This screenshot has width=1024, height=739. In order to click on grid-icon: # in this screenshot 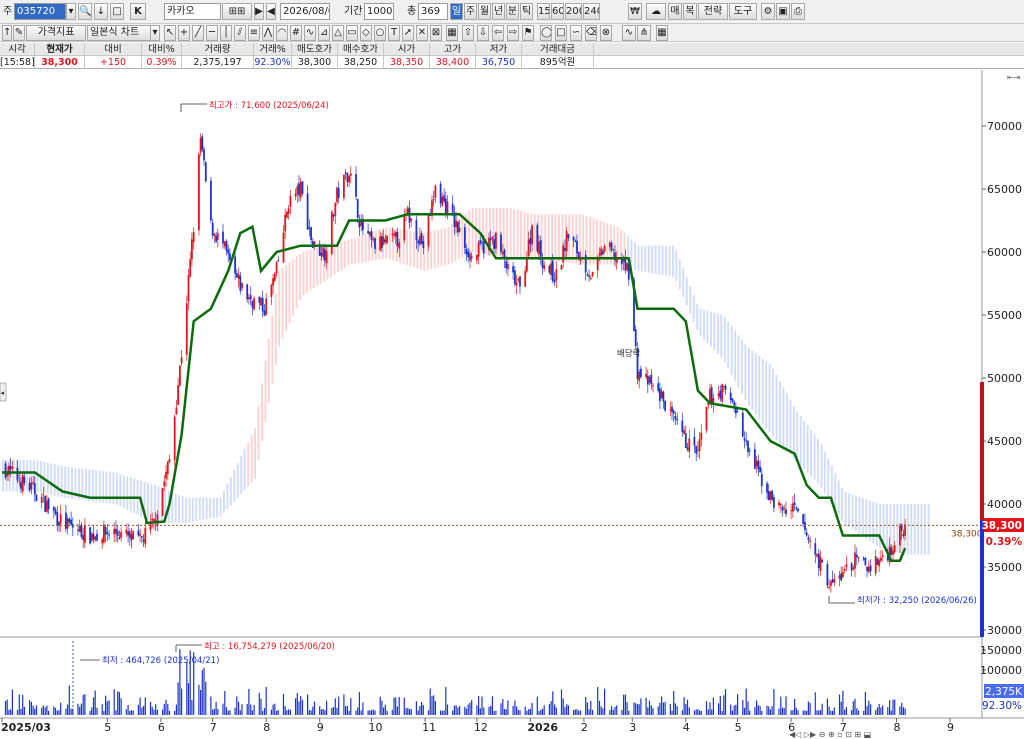, I will do `click(296, 33)`.